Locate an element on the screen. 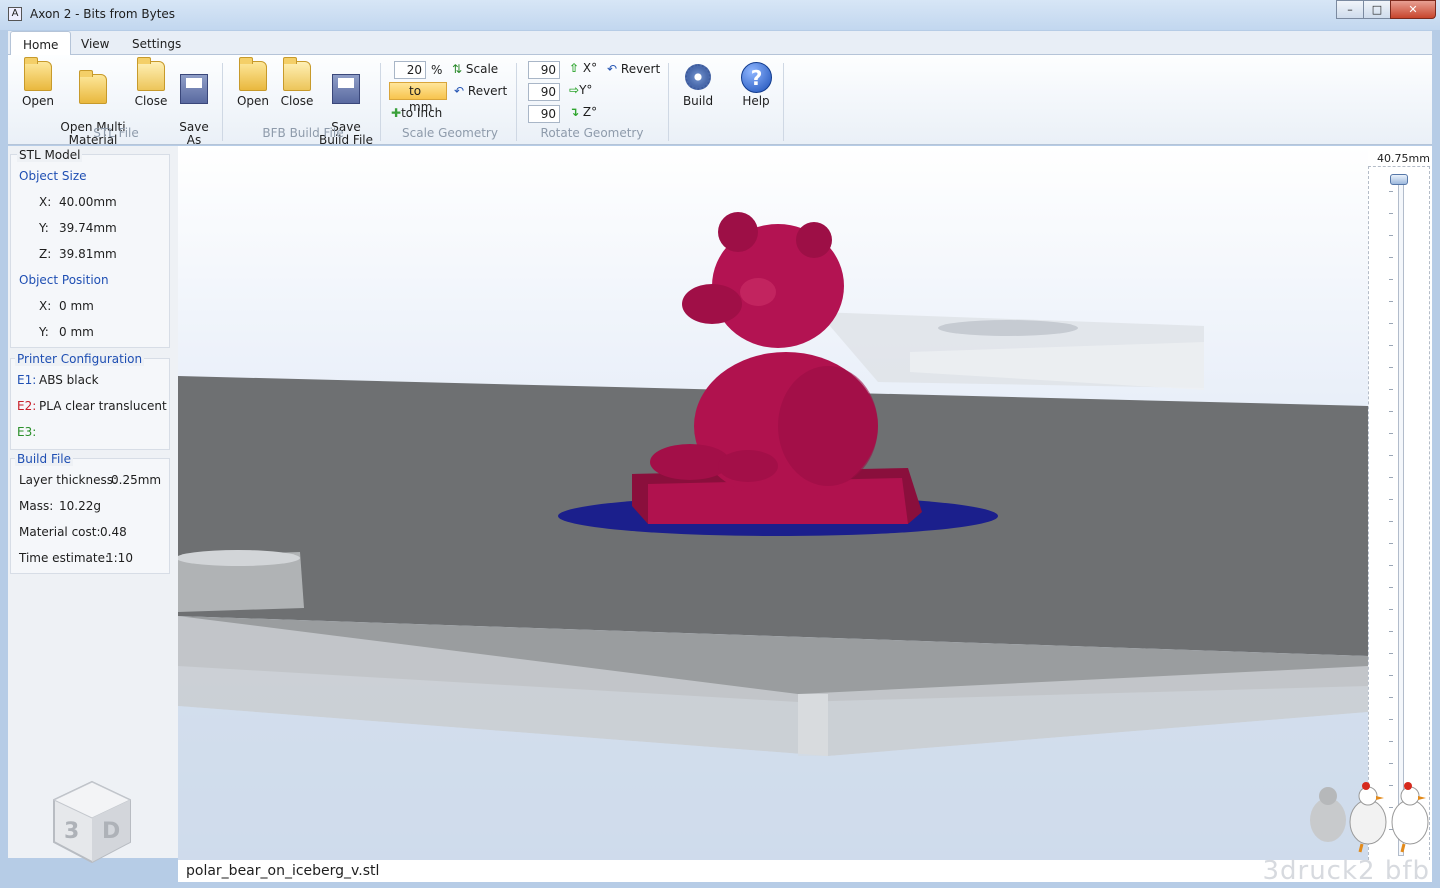 The width and height of the screenshot is (1440, 888). chicken-mascot-icon is located at coordinates (1369, 817).